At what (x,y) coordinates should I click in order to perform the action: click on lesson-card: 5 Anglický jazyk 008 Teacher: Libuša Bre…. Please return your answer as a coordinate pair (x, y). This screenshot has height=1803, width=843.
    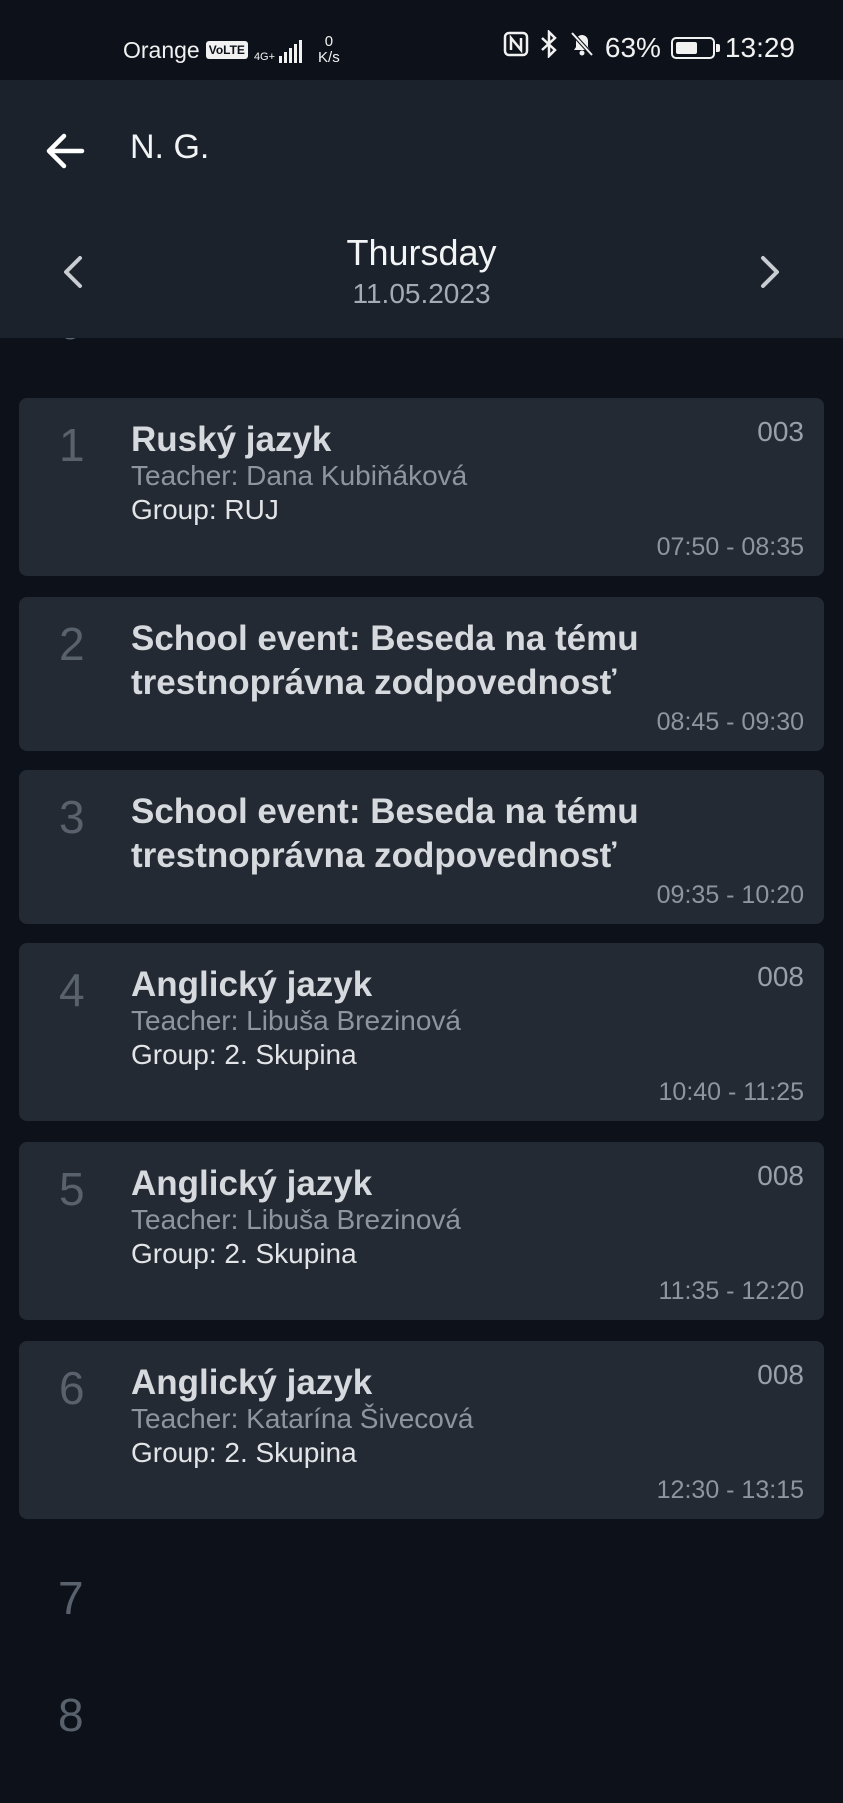
    Looking at the image, I should click on (421, 1231).